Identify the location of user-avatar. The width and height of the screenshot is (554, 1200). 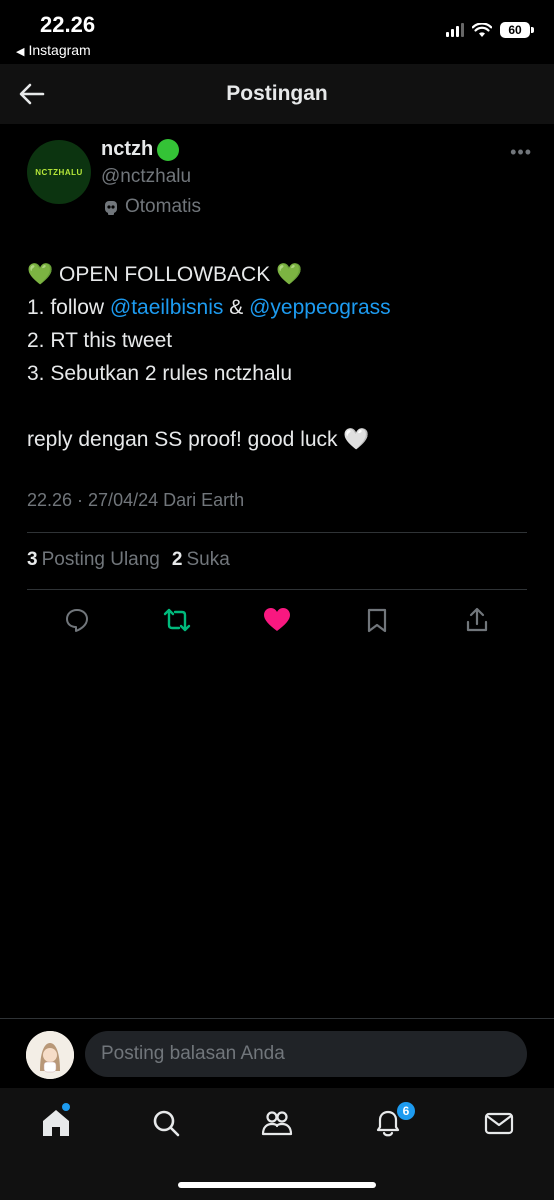
(50, 1055).